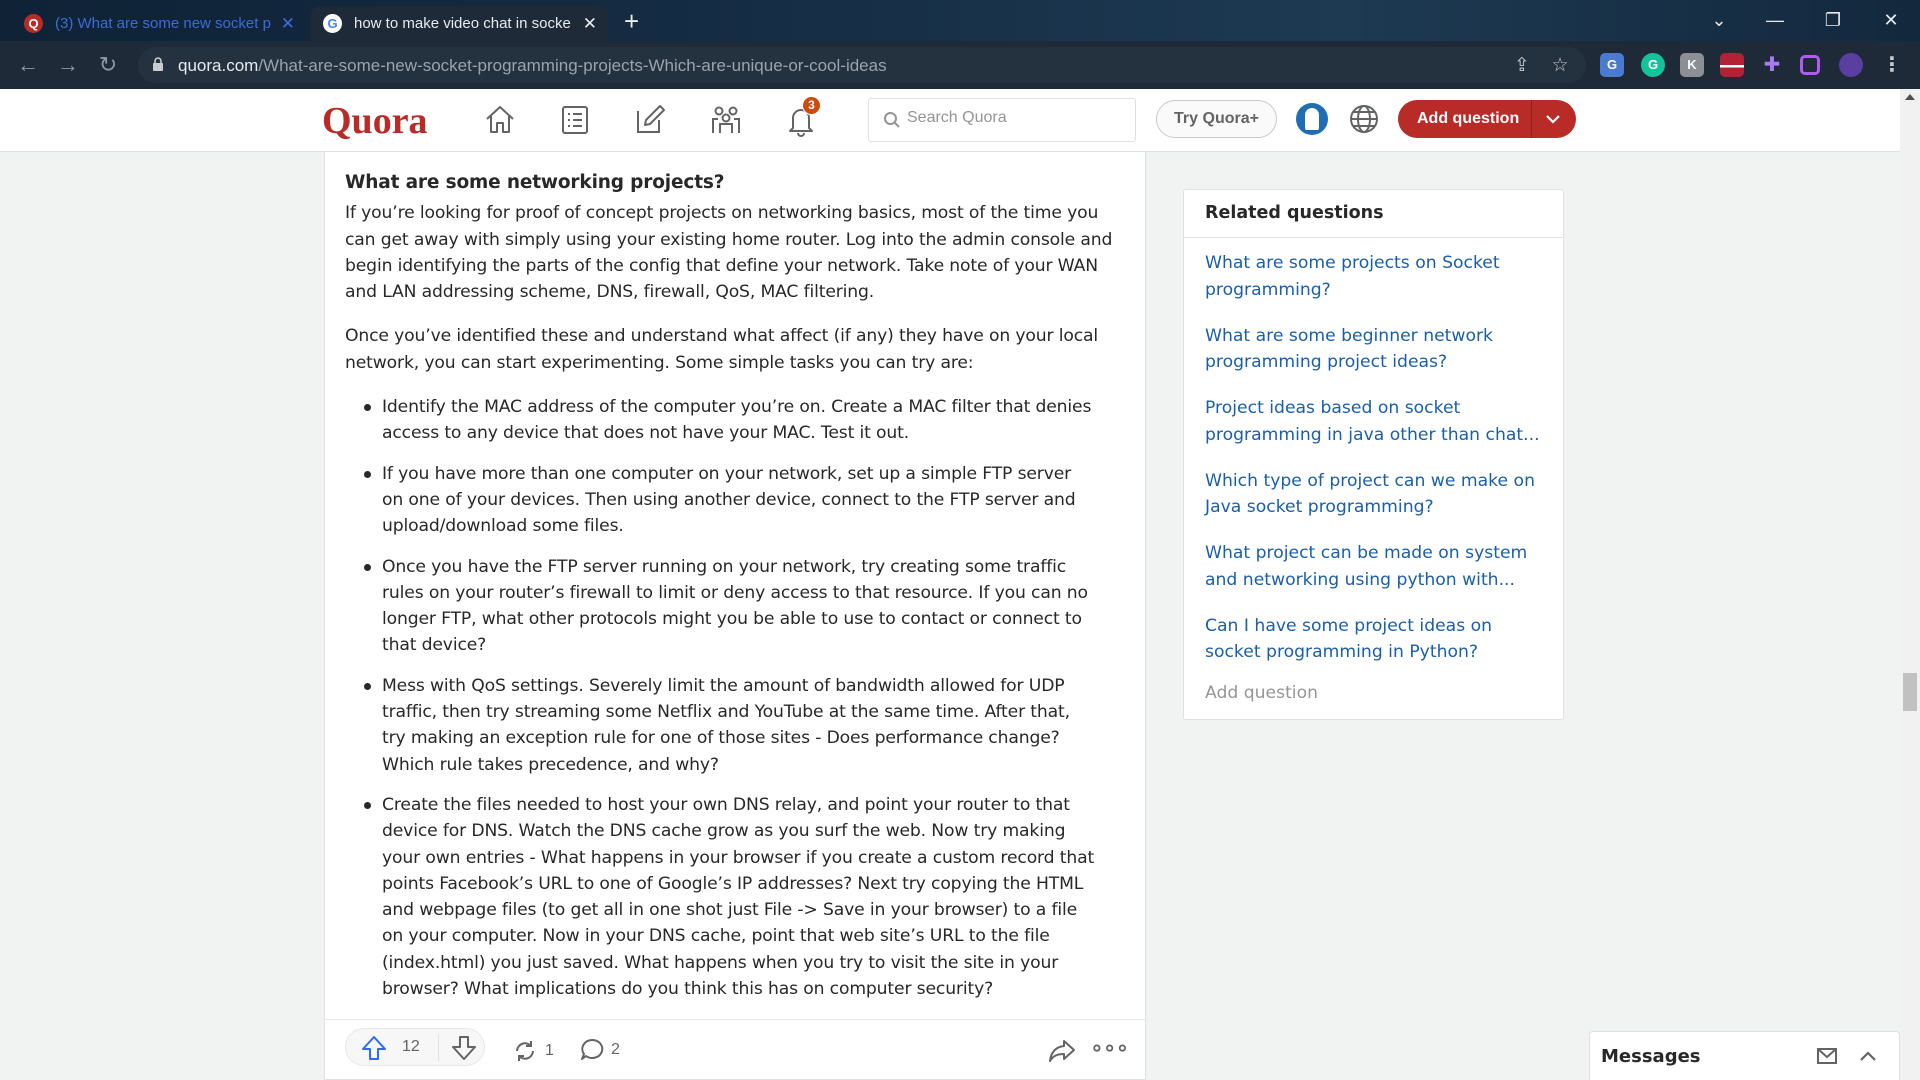 This screenshot has width=1920, height=1080. Describe the element at coordinates (549, 1050) in the screenshot. I see `share-count: 1` at that location.